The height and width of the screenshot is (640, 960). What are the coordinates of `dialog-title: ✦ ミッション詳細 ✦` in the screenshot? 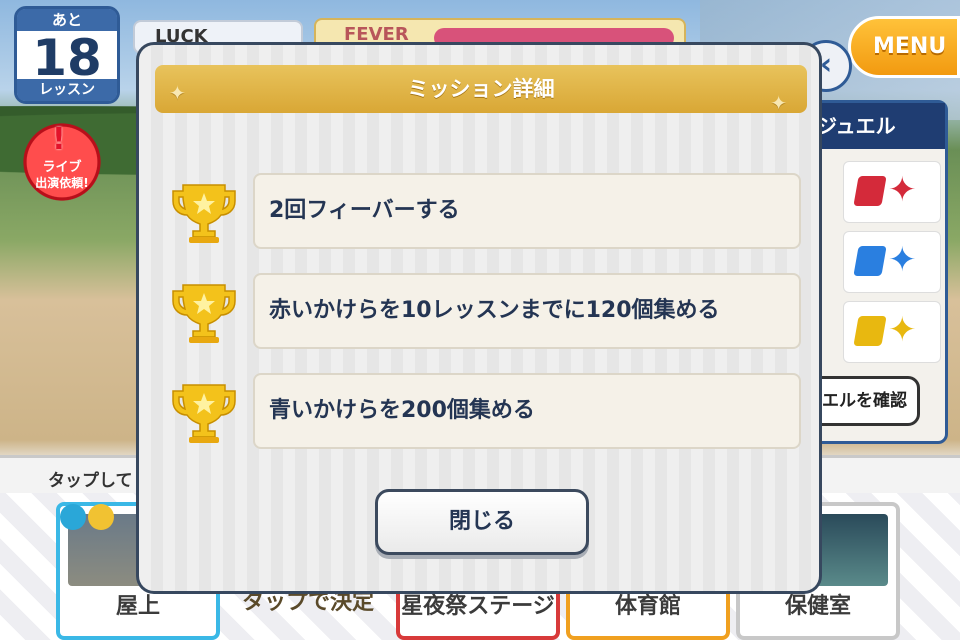 It's located at (481, 90).